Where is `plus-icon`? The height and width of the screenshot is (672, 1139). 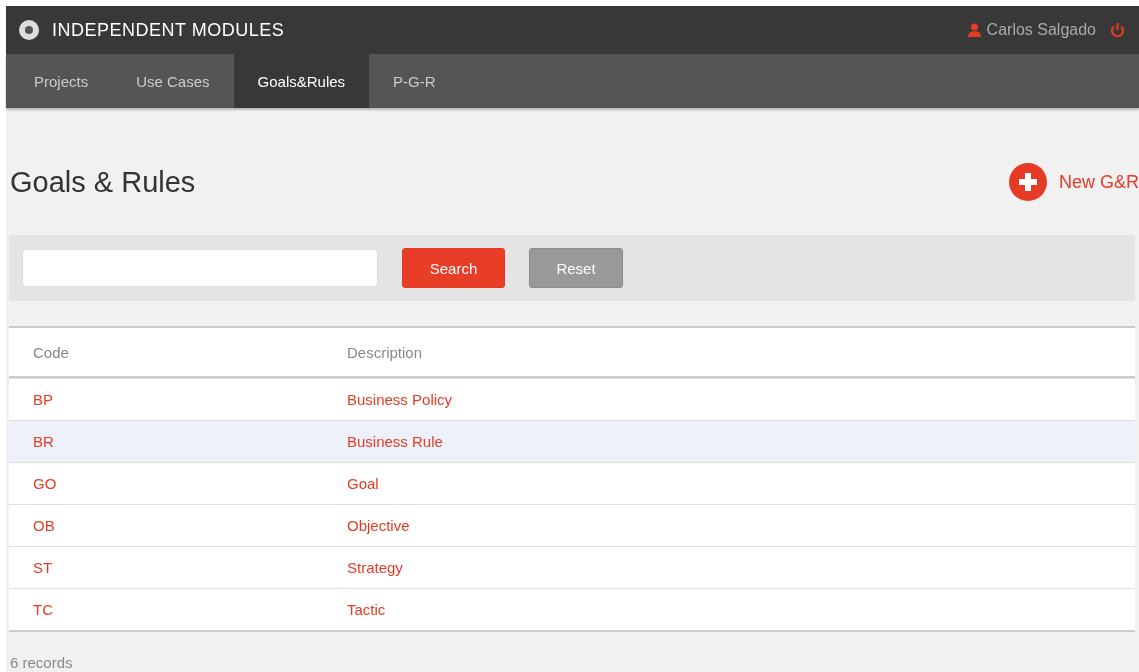
plus-icon is located at coordinates (1028, 182).